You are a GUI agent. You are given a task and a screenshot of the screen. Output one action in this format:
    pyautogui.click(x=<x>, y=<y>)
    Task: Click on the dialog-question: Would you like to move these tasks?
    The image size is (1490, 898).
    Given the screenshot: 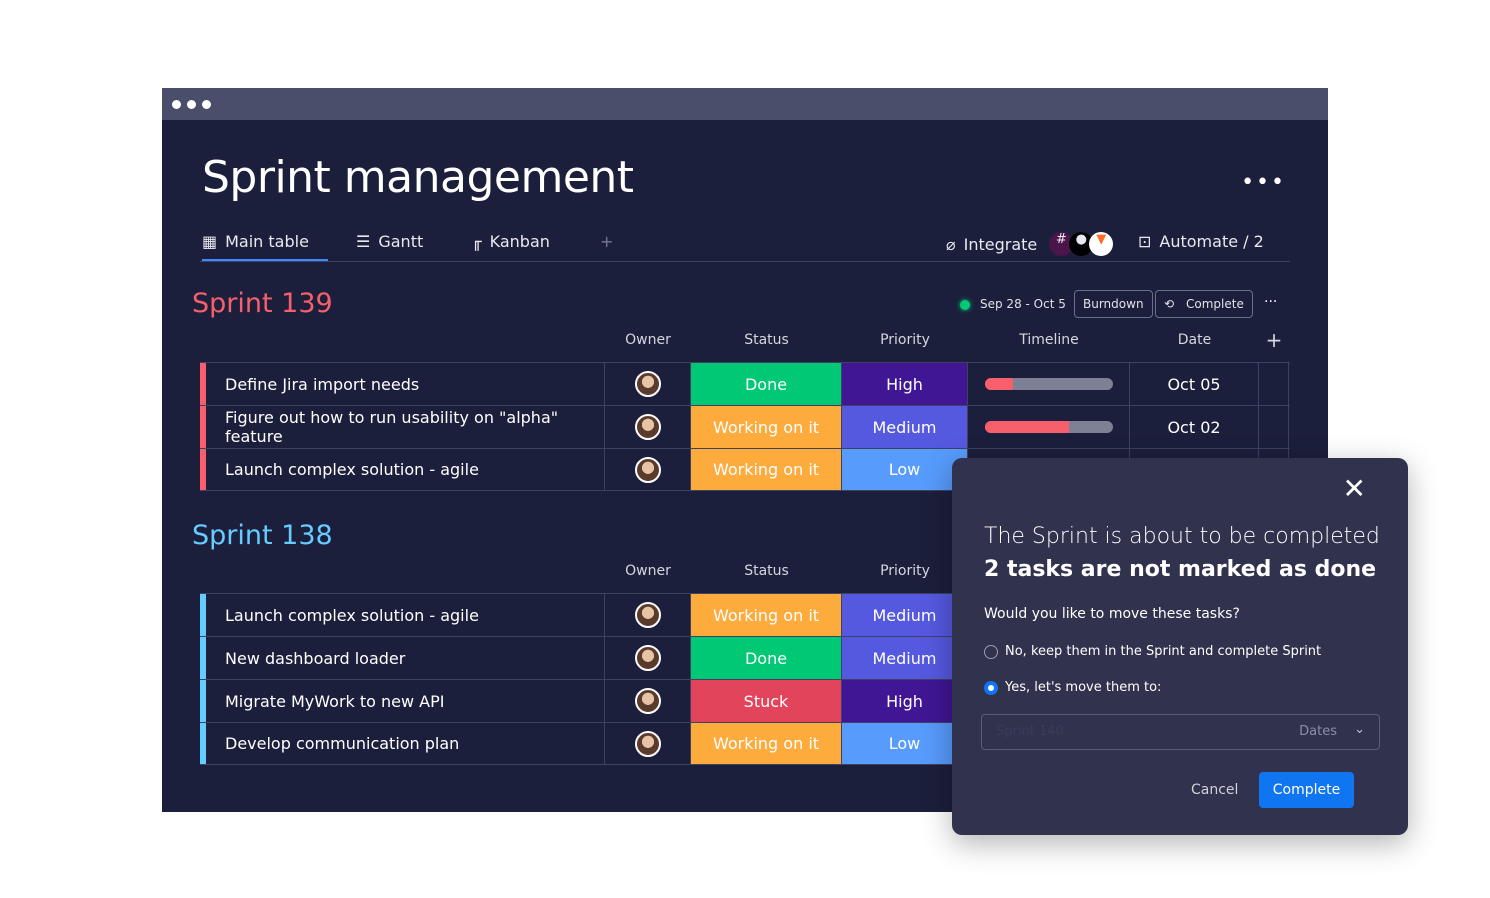 What is the action you would take?
    pyautogui.click(x=1112, y=614)
    